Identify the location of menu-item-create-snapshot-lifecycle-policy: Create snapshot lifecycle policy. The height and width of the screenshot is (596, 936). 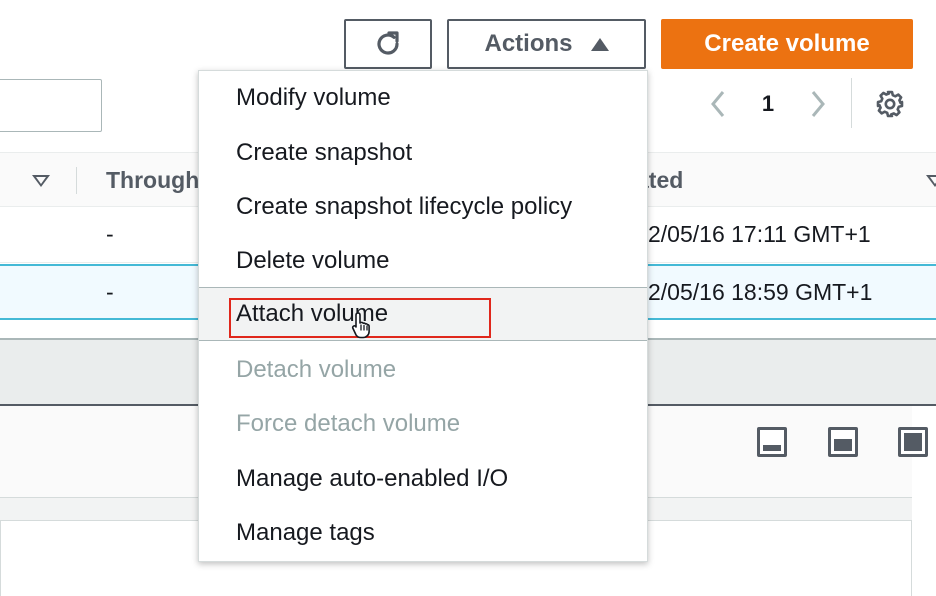
(423, 207).